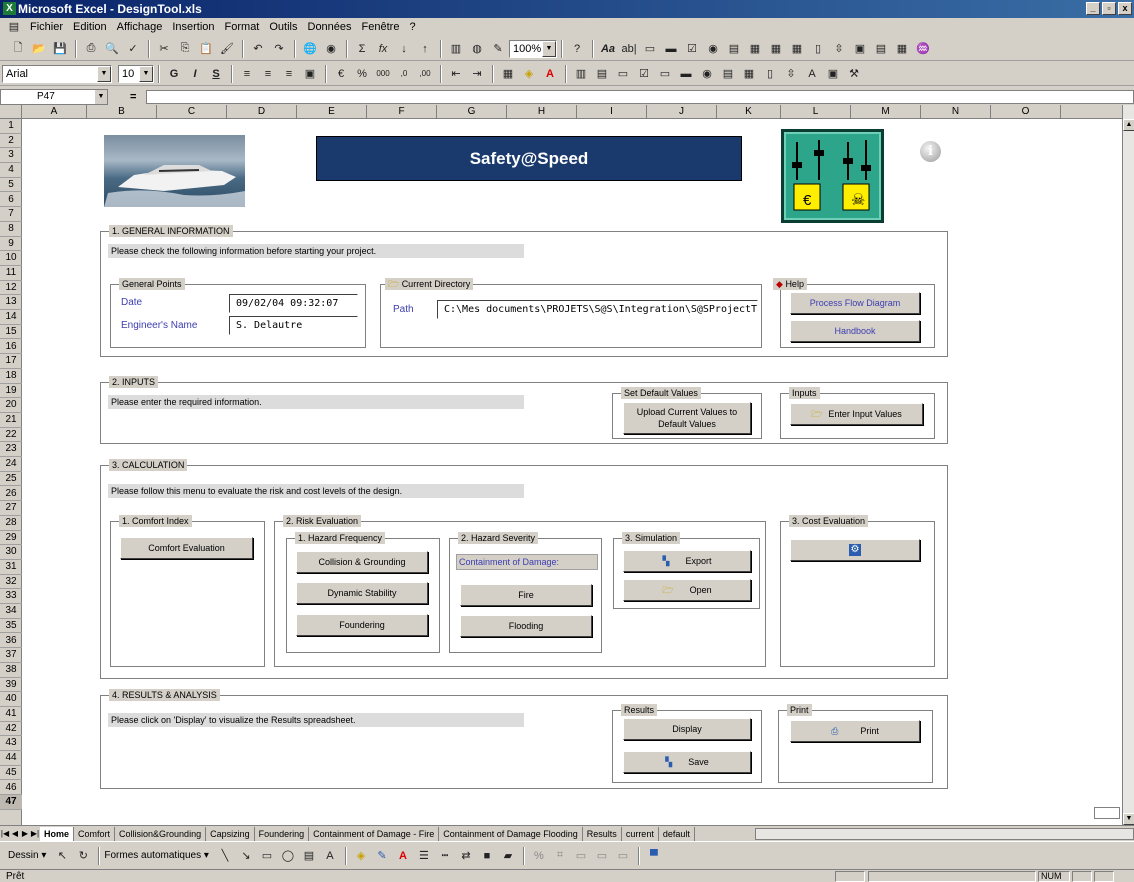 The width and height of the screenshot is (1134, 882). Describe the element at coordinates (818, 49) in the screenshot. I see `scrollbar-icon: ▯` at that location.